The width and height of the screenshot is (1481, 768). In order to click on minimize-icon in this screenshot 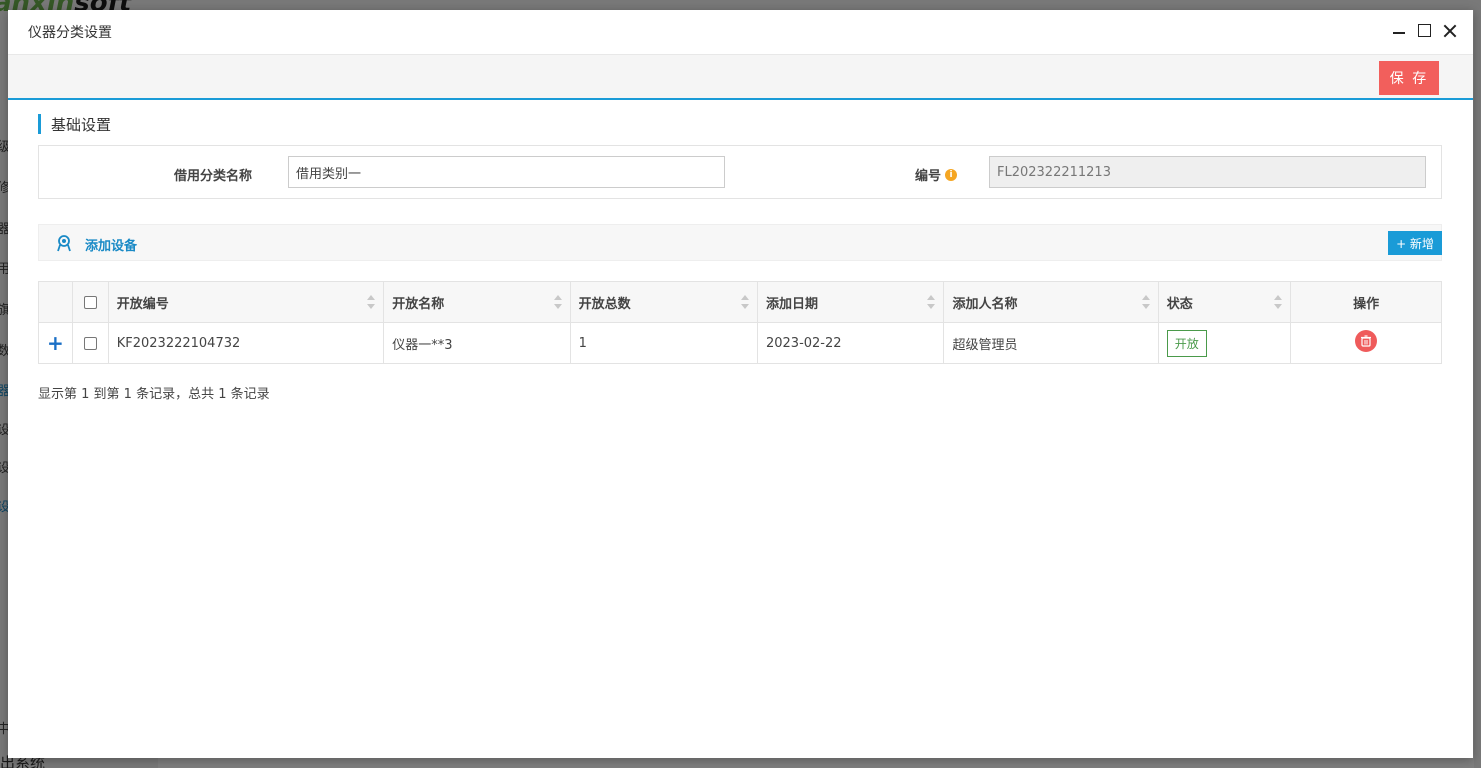, I will do `click(1399, 31)`.